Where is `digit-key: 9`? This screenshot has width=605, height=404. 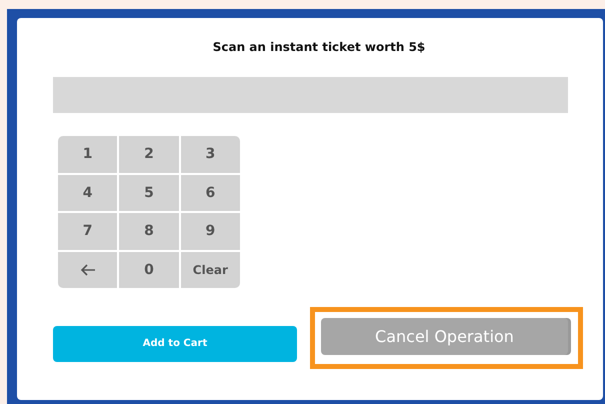
digit-key: 9 is located at coordinates (210, 231).